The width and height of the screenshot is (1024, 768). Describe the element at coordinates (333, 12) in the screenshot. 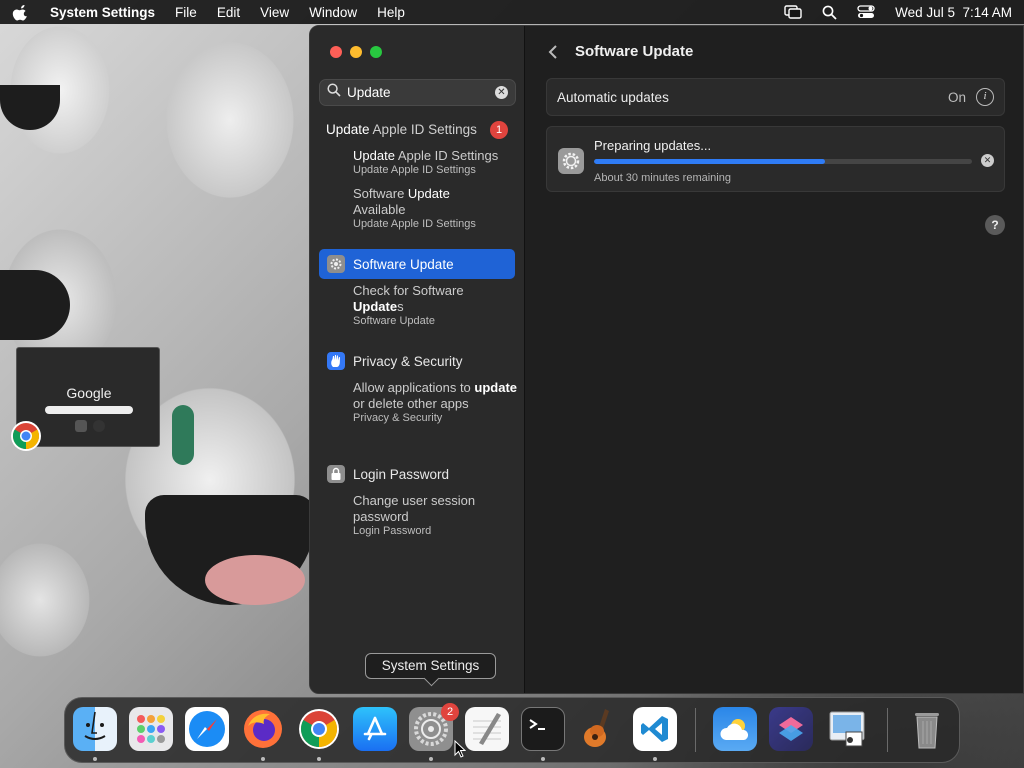

I see `menu-window: Window` at that location.